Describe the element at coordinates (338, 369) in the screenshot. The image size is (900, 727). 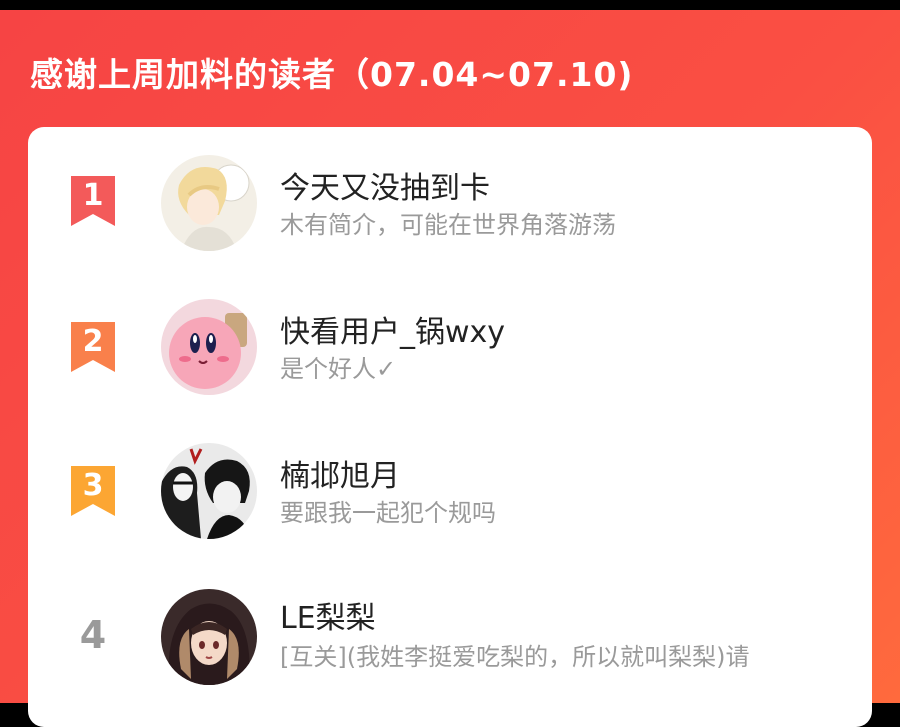
I see `reader-bio: 是个好人✓` at that location.